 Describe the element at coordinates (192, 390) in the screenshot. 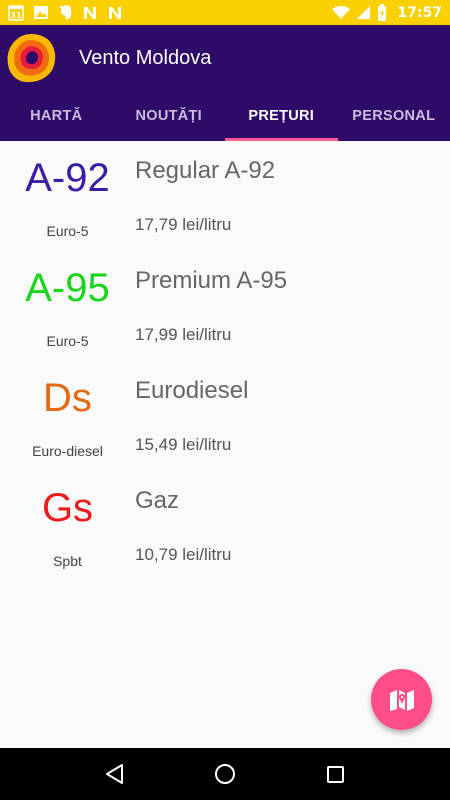

I see `fuel-name: Eurodiesel` at that location.